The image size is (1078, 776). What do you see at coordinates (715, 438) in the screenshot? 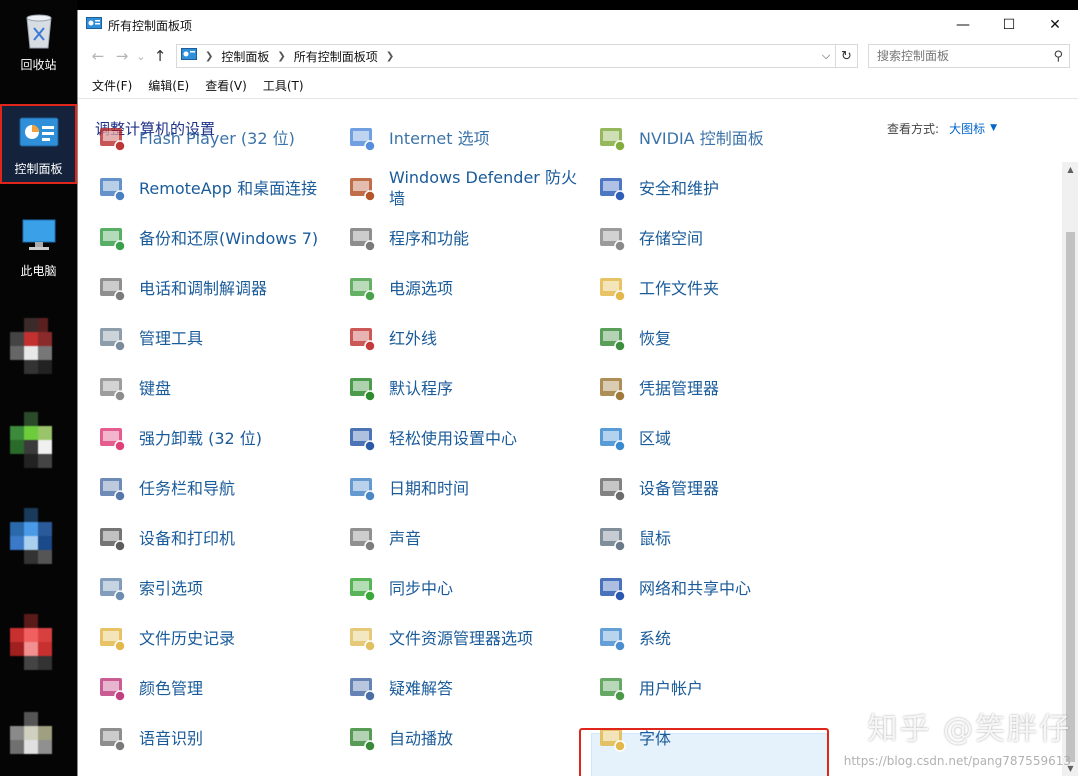
I see `control-panel-item: 区域` at bounding box center [715, 438].